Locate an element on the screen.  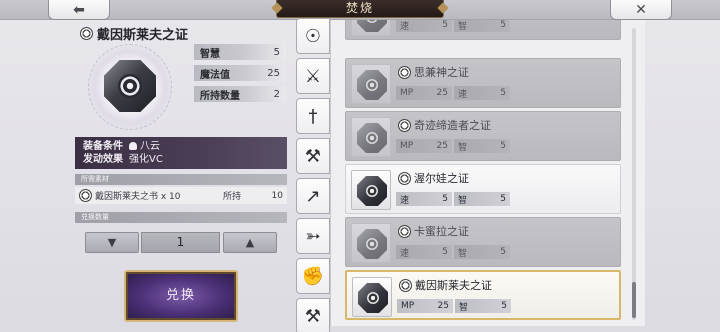
item-stats: 智慧 5 魔法值 25 所持数量 2 is located at coordinates (240, 75).